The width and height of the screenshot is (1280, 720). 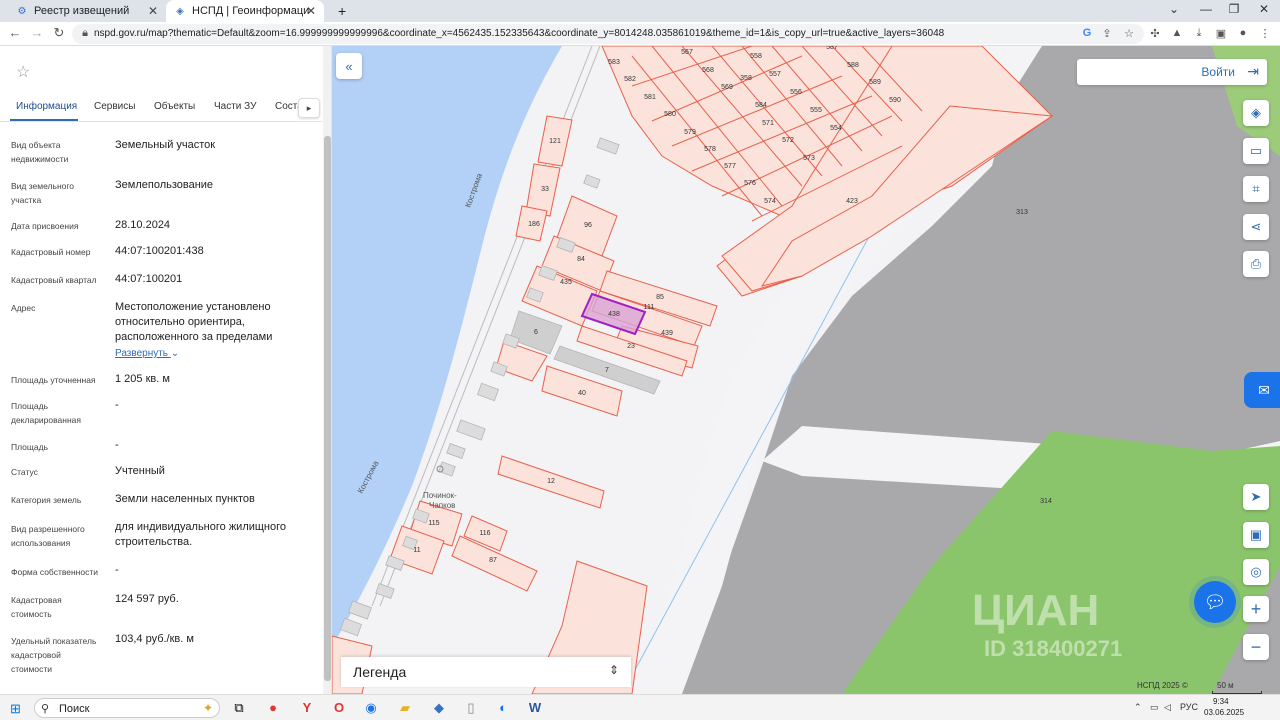 What do you see at coordinates (30, 447) in the screenshot?
I see `field-label: Площадь` at bounding box center [30, 447].